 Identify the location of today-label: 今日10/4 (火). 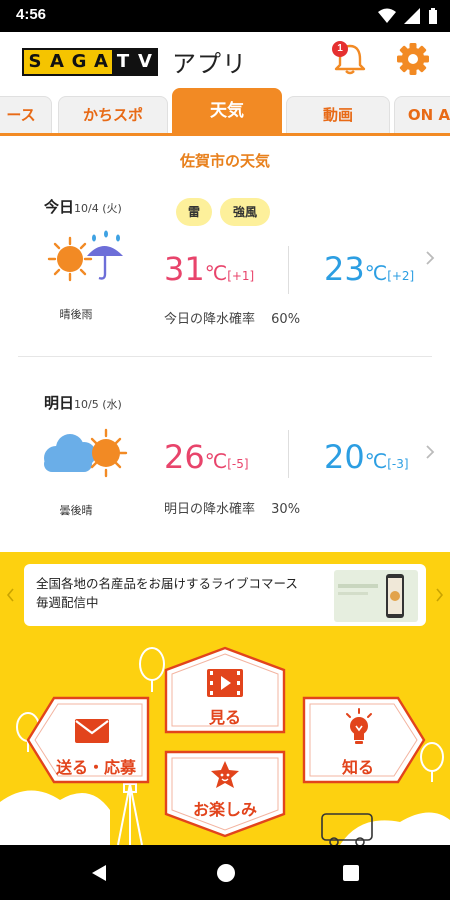
(83, 206).